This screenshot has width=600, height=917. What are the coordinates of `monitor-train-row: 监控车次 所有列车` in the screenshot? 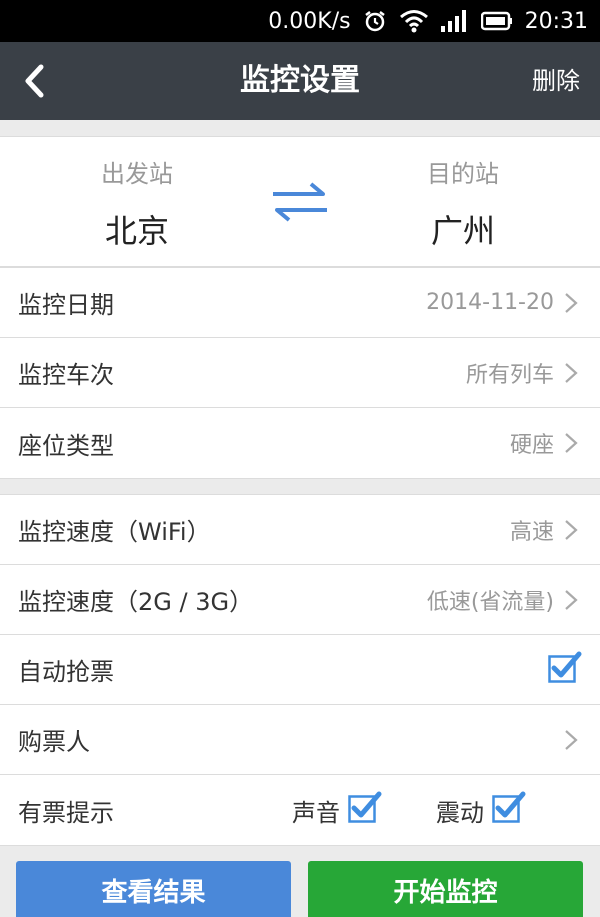 It's located at (300, 373).